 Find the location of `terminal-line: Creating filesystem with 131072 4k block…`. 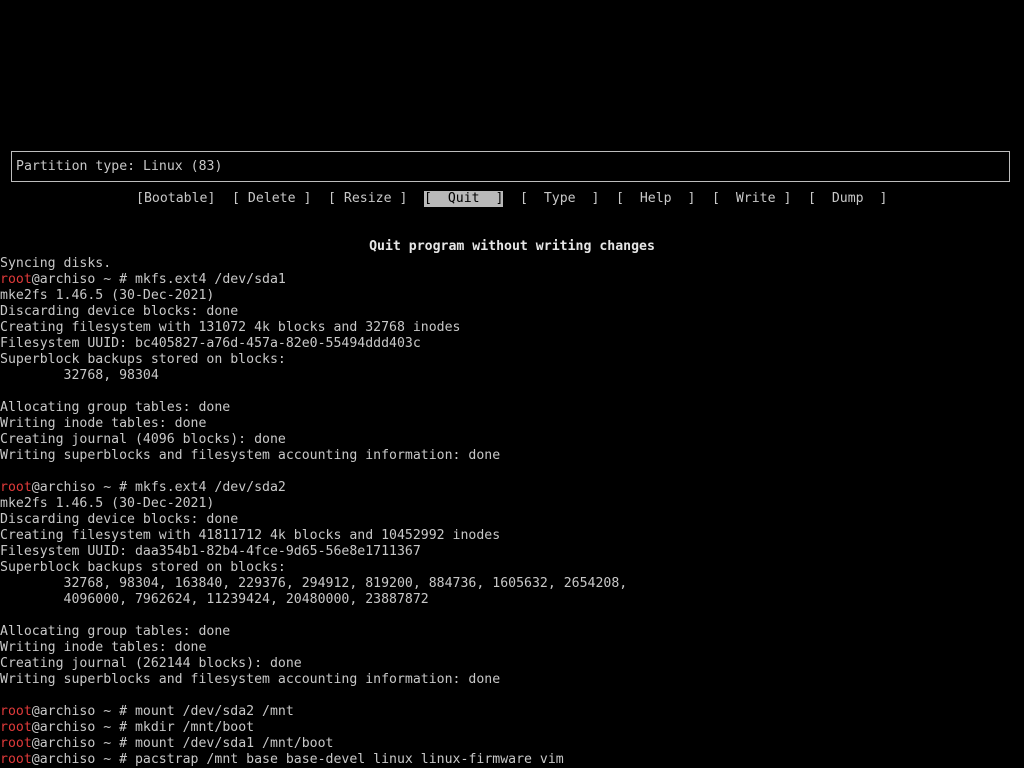

terminal-line: Creating filesystem with 131072 4k block… is located at coordinates (512, 328).